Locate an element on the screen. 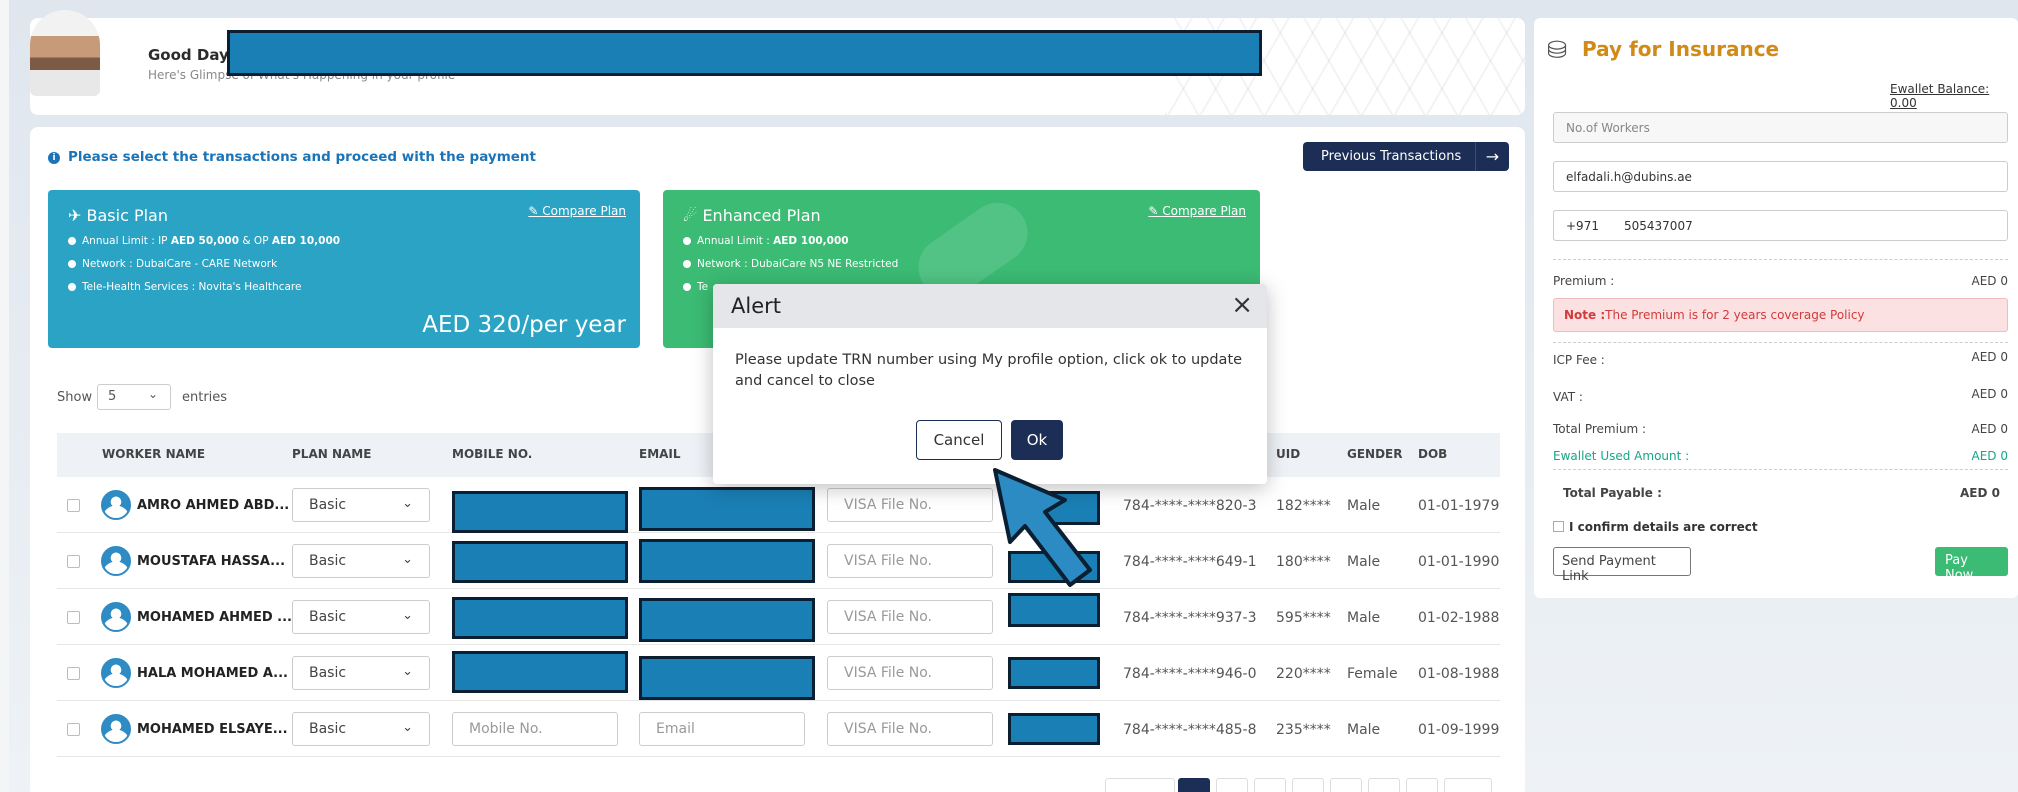  col-mobile: MOBILE NO. is located at coordinates (492, 454).